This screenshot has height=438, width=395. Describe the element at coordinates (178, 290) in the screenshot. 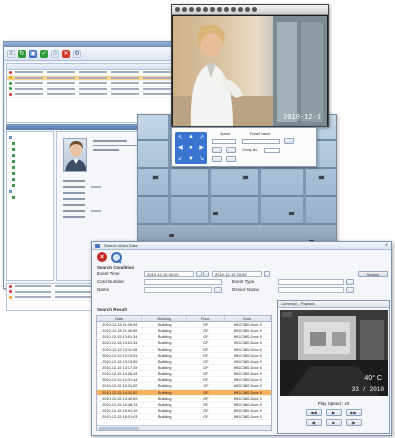

I see `name-field` at that location.